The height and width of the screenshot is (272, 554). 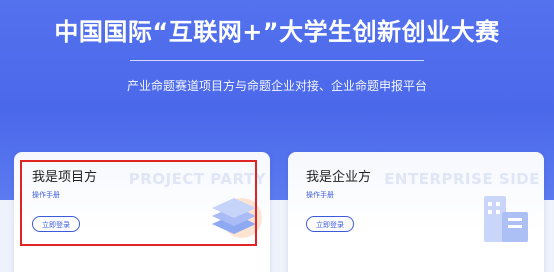 I want to click on office-building-icon, so click(x=506, y=219).